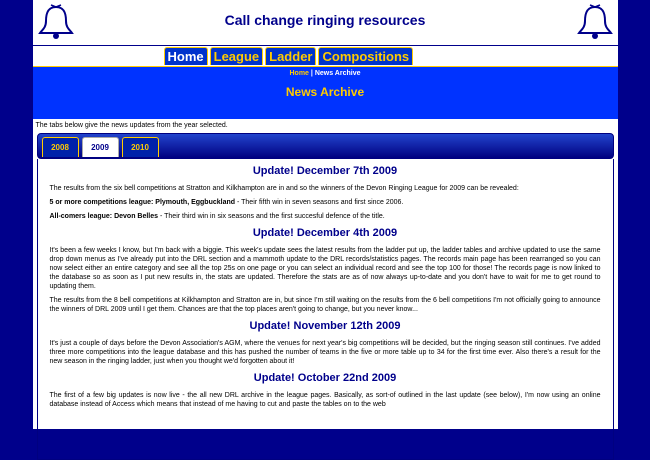  Describe the element at coordinates (236, 56) in the screenshot. I see `tab-league: League` at that location.